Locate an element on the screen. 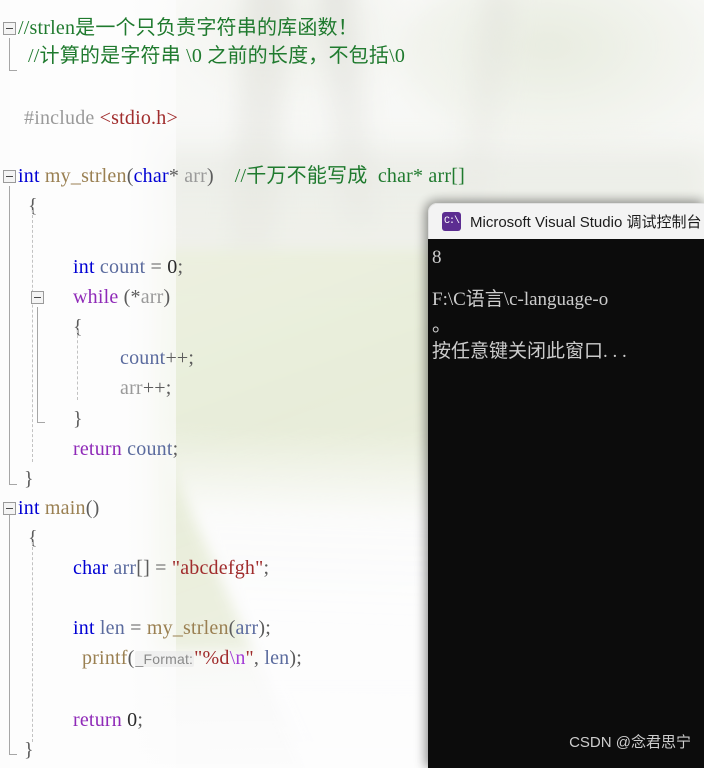 The image size is (704, 768). code-line: int main() is located at coordinates (58, 508).